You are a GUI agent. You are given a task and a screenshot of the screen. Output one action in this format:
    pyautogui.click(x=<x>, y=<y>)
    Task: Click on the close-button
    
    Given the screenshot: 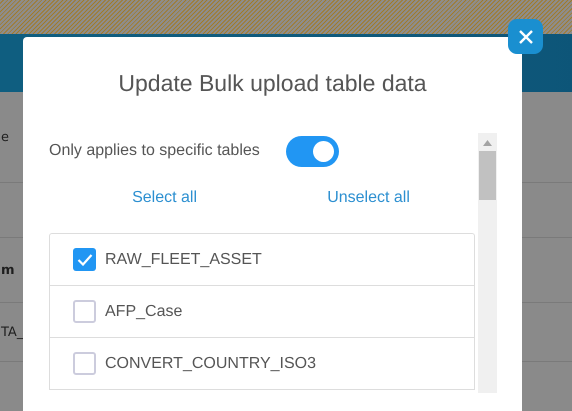 What is the action you would take?
    pyautogui.click(x=525, y=36)
    